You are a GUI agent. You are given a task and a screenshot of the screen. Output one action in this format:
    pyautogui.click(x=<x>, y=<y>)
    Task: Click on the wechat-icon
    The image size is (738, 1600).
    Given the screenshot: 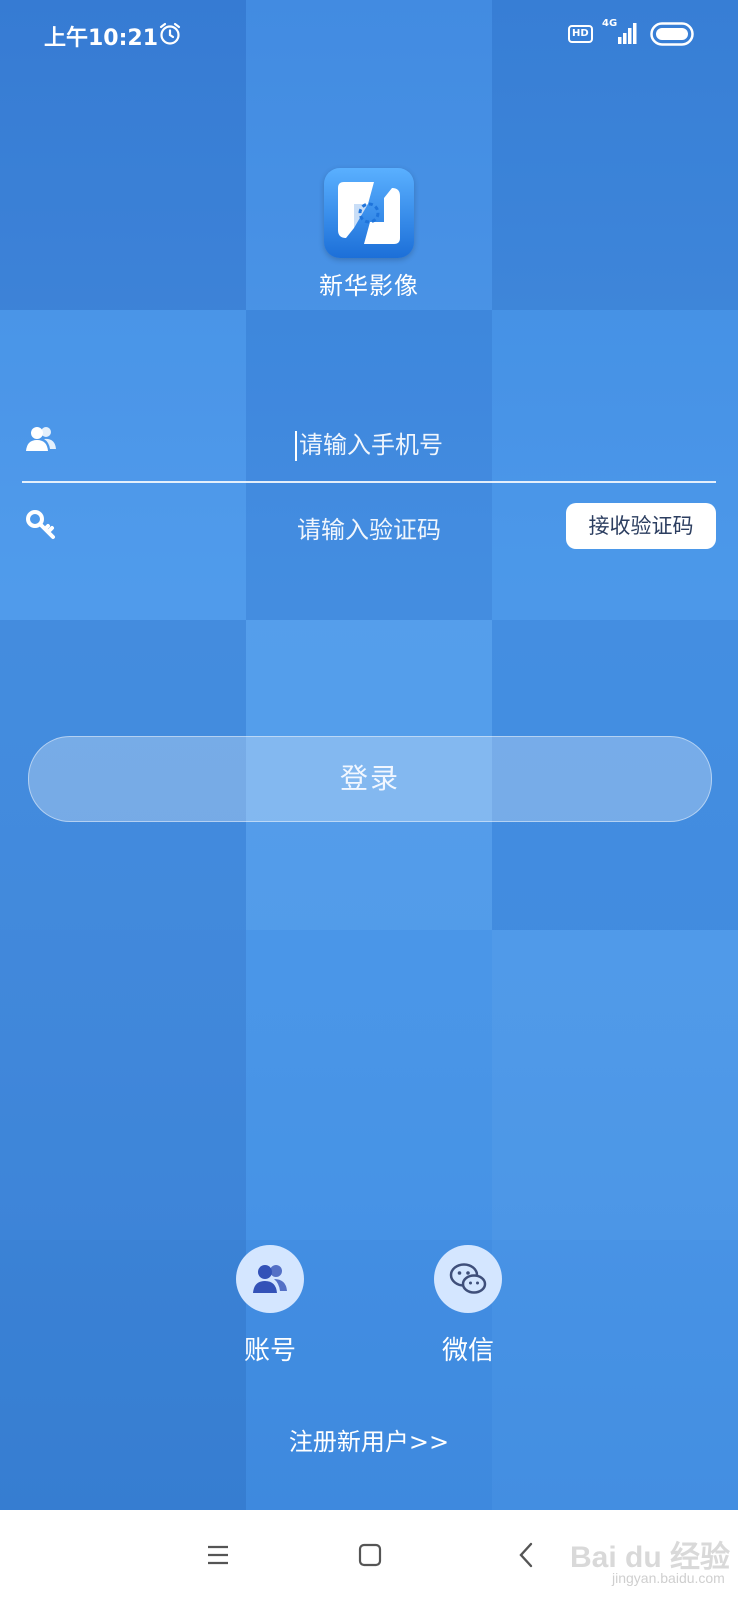 What is the action you would take?
    pyautogui.click(x=468, y=1278)
    